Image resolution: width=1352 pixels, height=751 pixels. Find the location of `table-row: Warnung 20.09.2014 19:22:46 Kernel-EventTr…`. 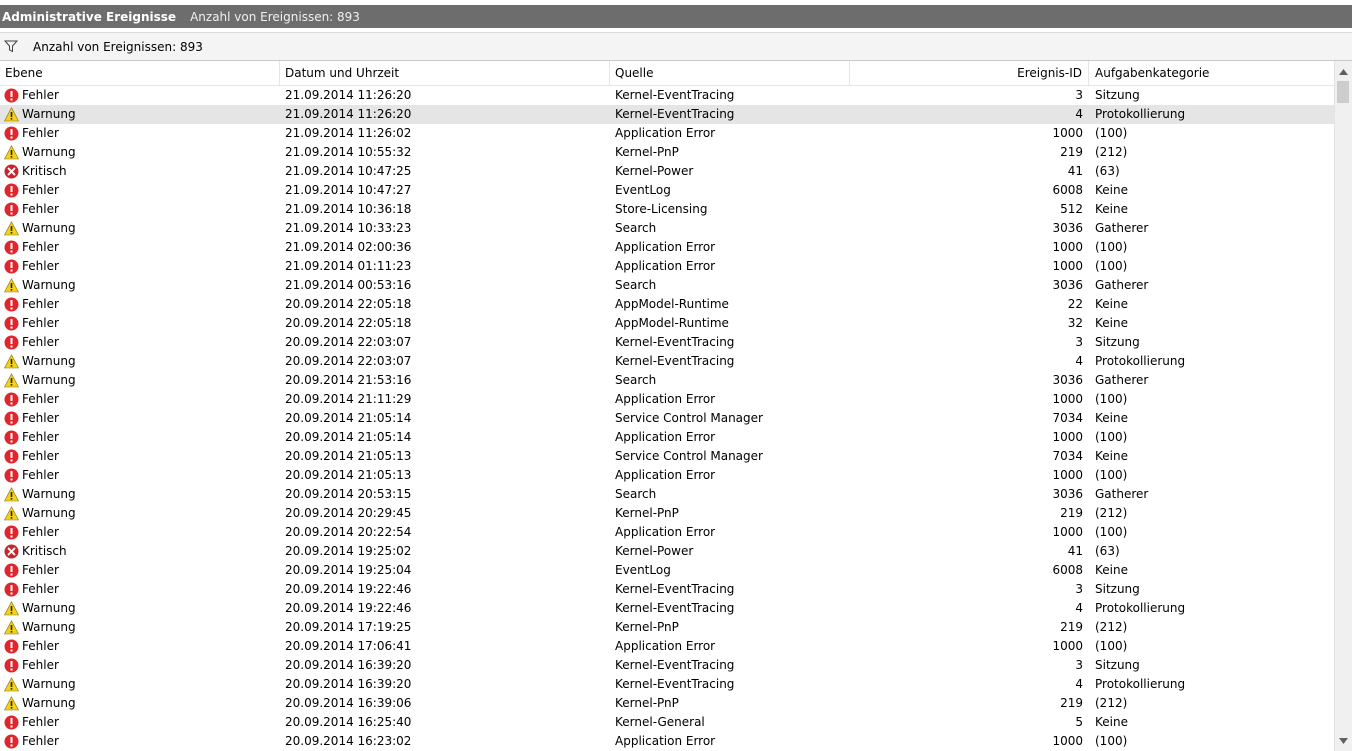

table-row: Warnung 20.09.2014 19:22:46 Kernel-EventTr… is located at coordinates (667, 608).